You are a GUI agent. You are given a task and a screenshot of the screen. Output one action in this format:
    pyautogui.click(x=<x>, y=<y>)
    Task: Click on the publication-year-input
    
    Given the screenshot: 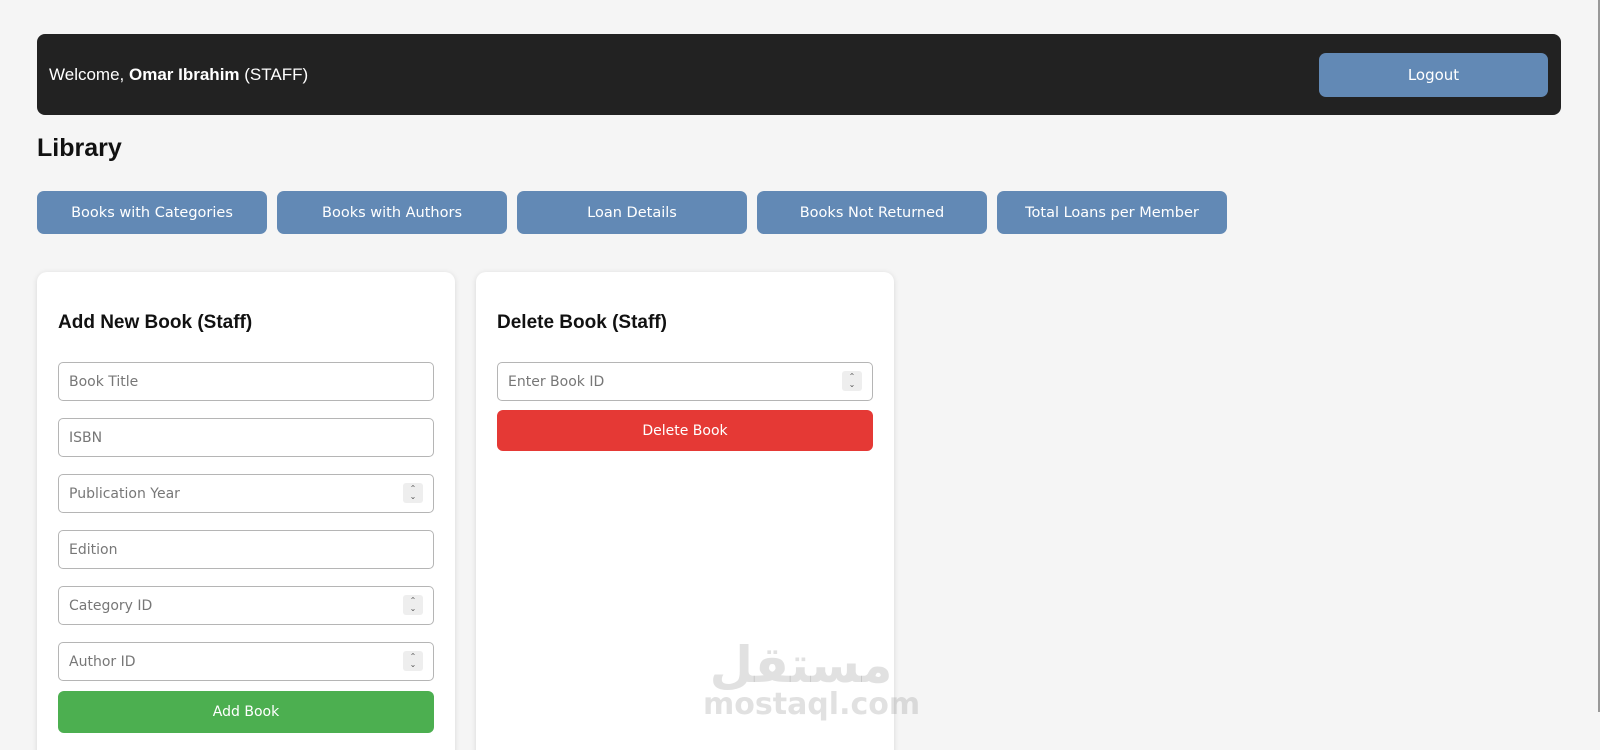 What is the action you would take?
    pyautogui.click(x=246, y=493)
    